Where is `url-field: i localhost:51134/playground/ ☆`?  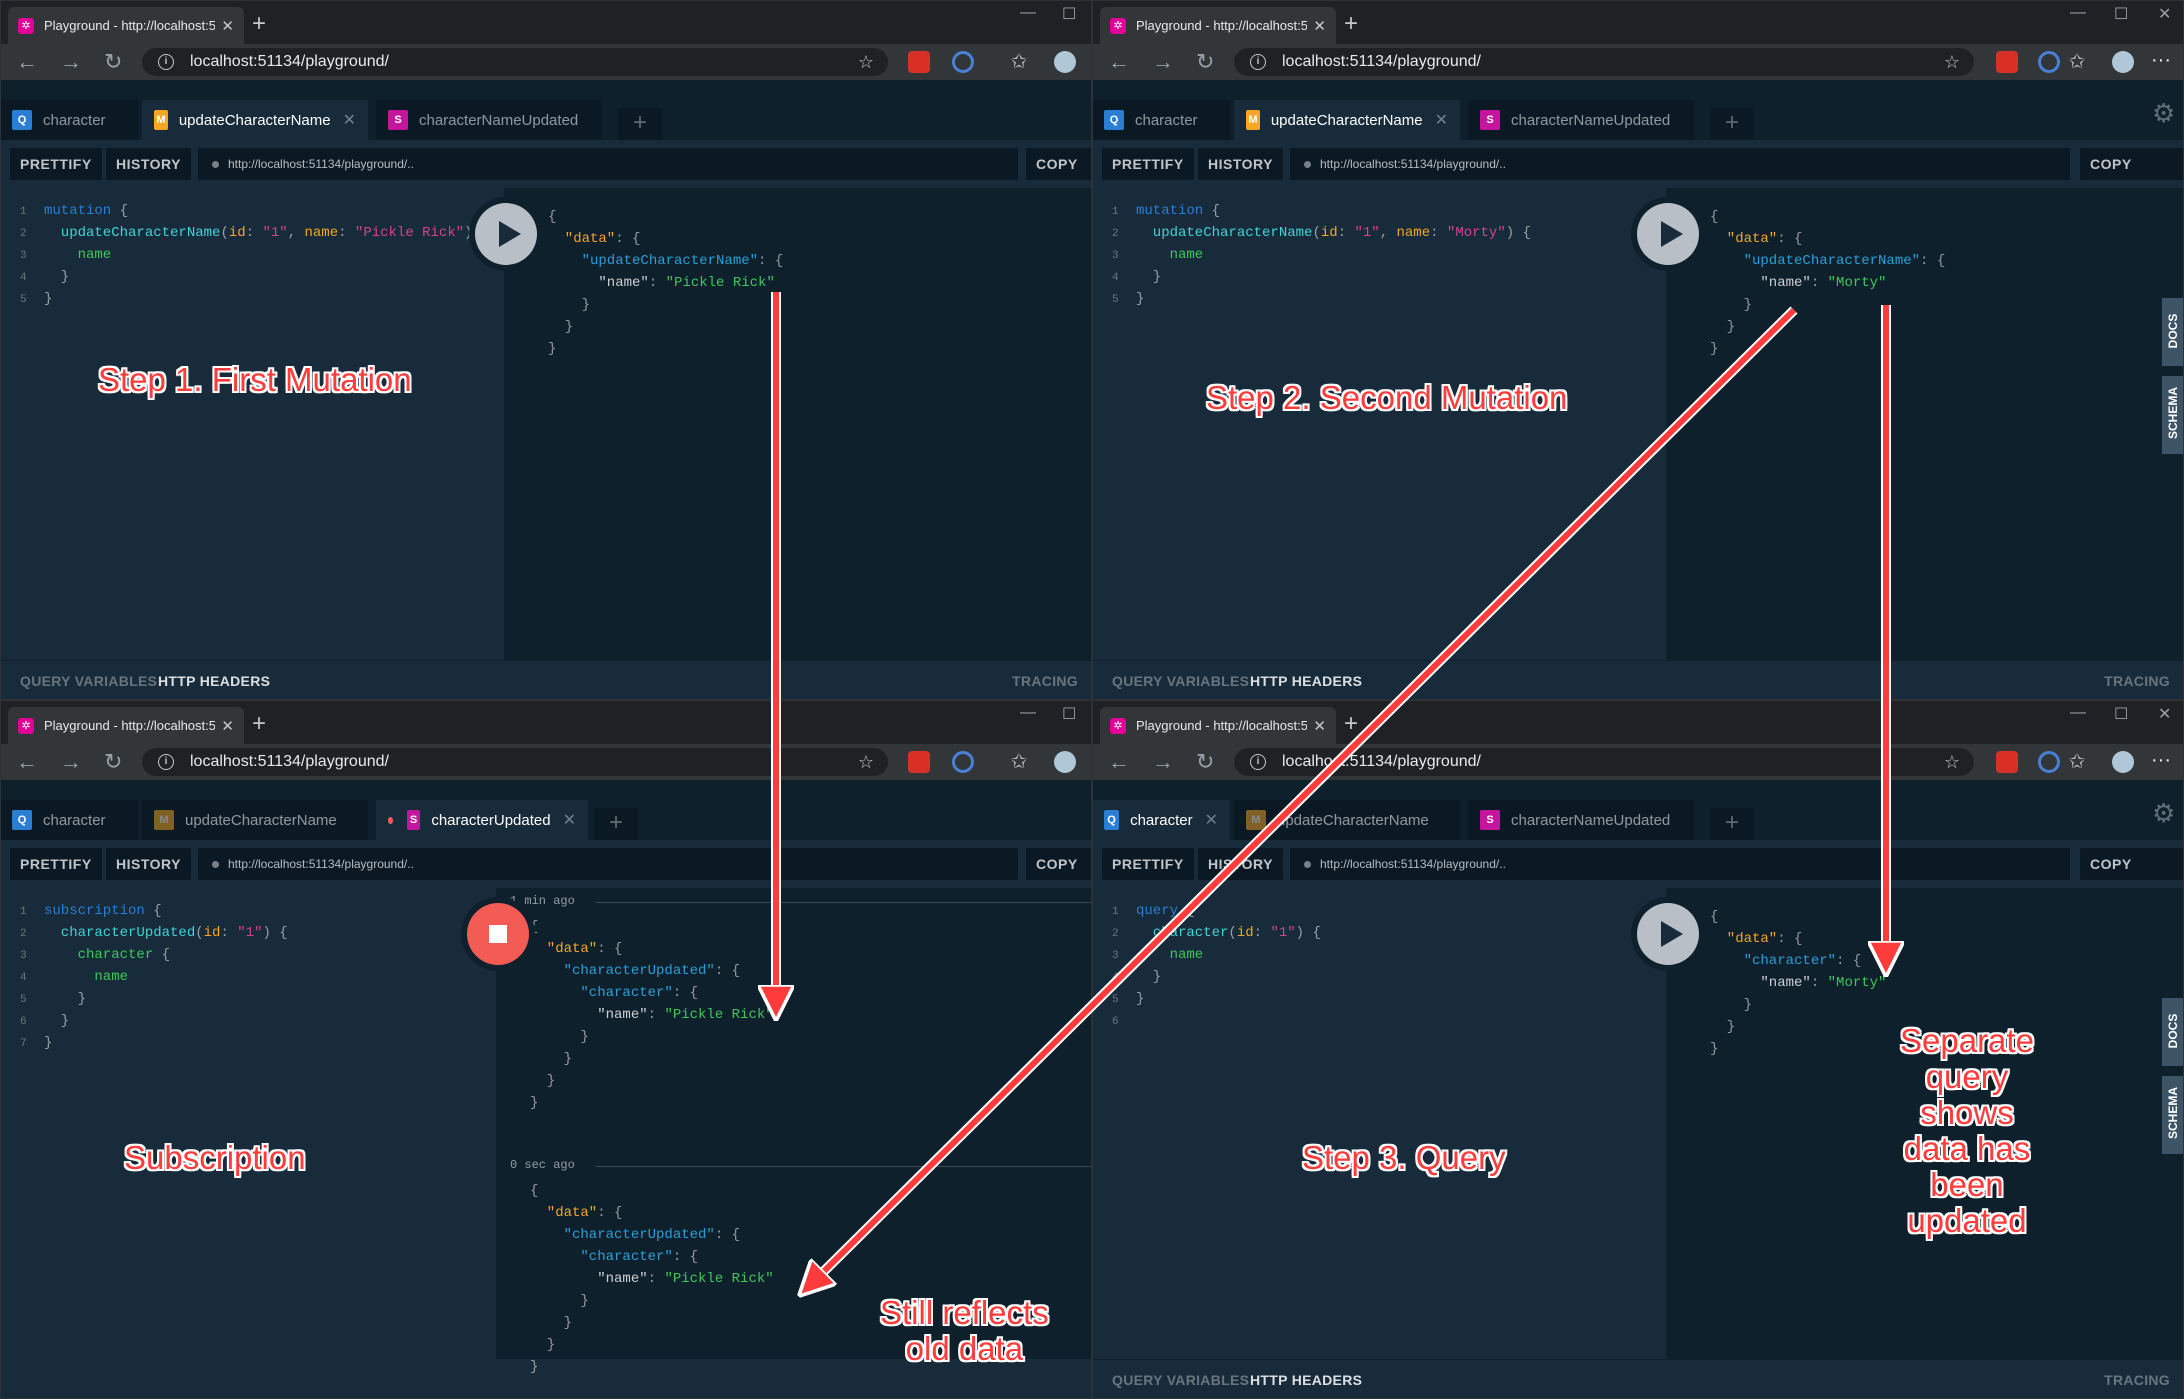
url-field: i localhost:51134/playground/ ☆ is located at coordinates (1604, 62).